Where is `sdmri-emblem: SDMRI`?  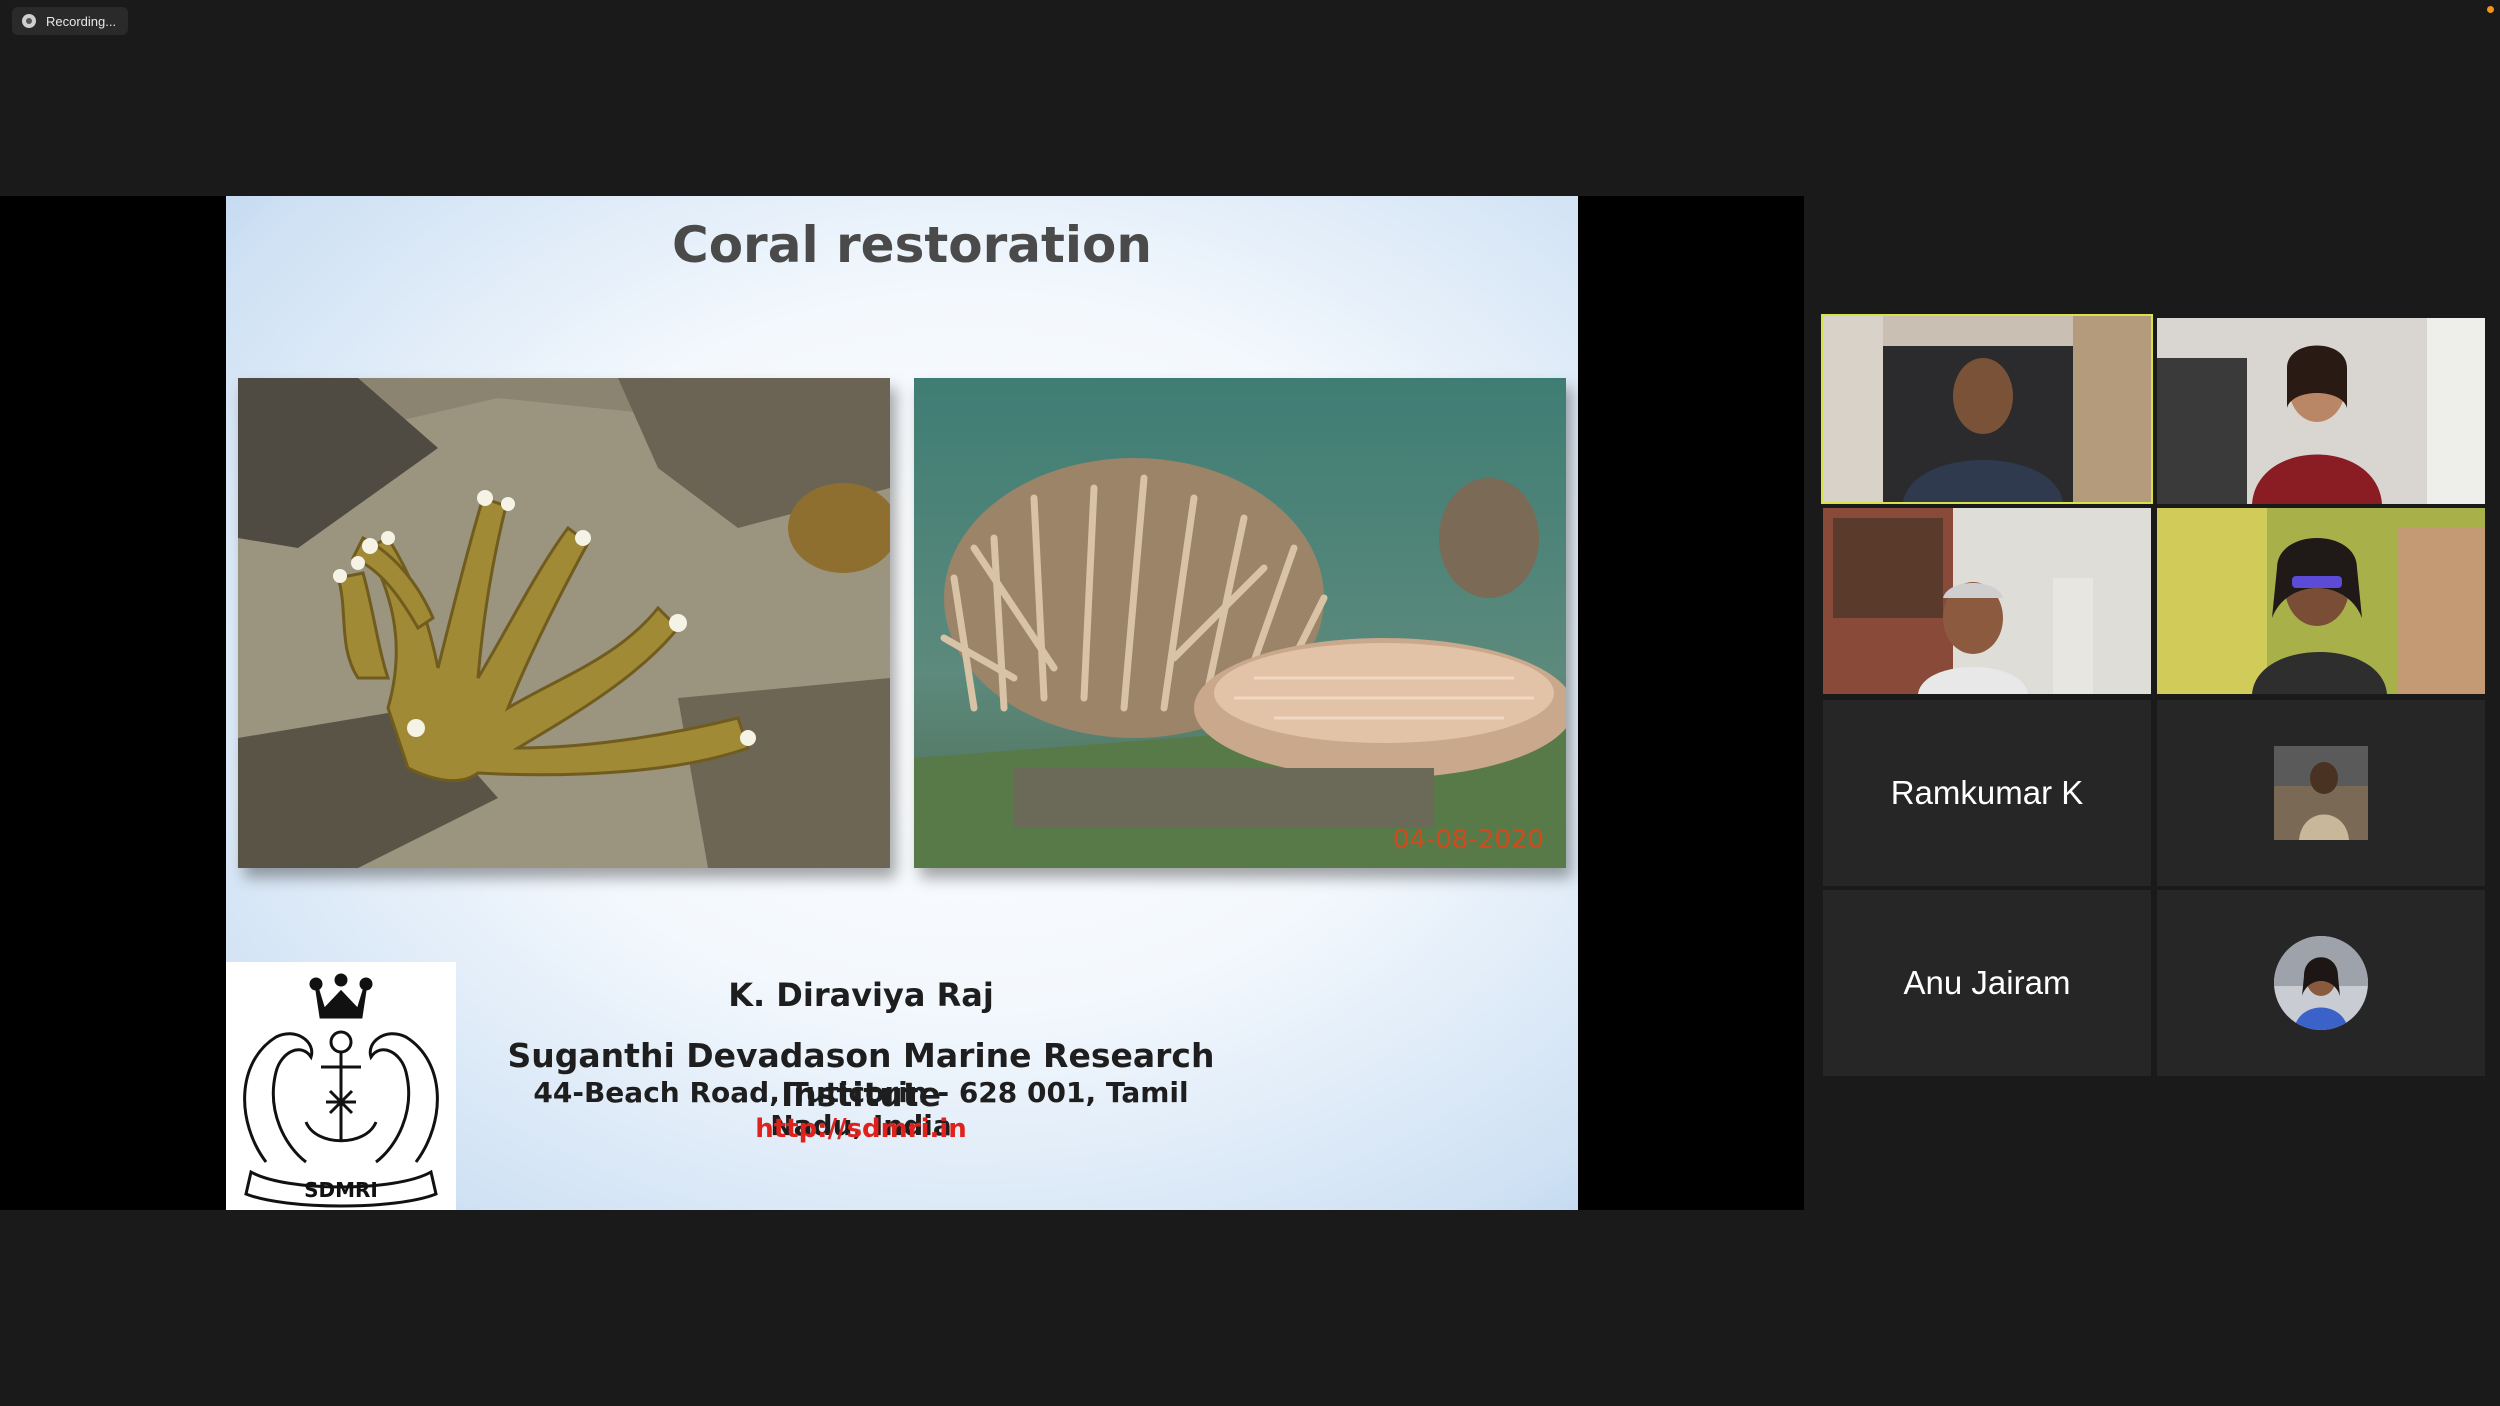 sdmri-emblem: SDMRI is located at coordinates (341, 1090).